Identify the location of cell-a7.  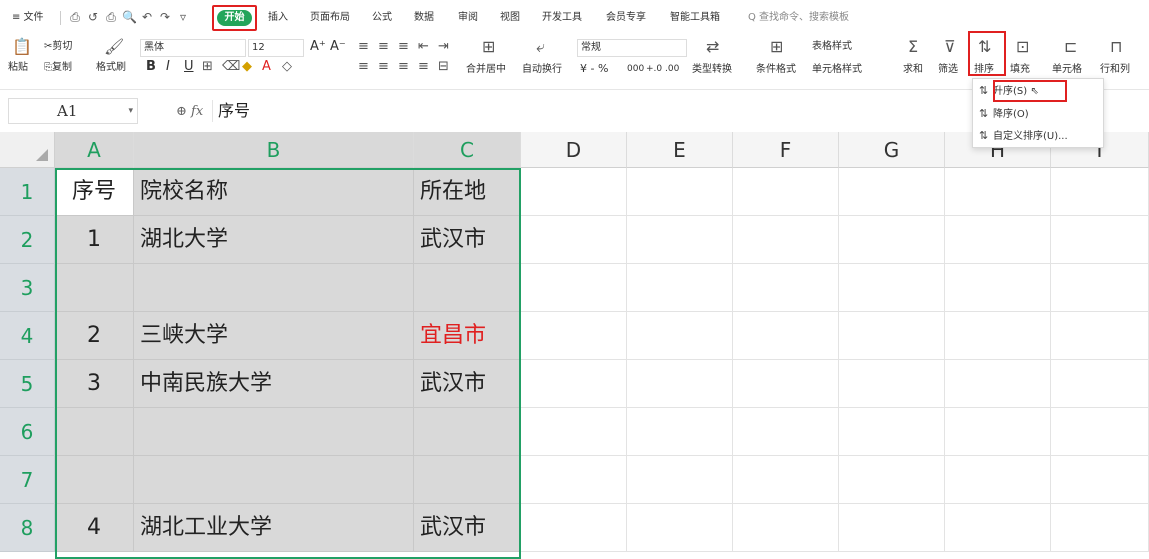
(94, 480).